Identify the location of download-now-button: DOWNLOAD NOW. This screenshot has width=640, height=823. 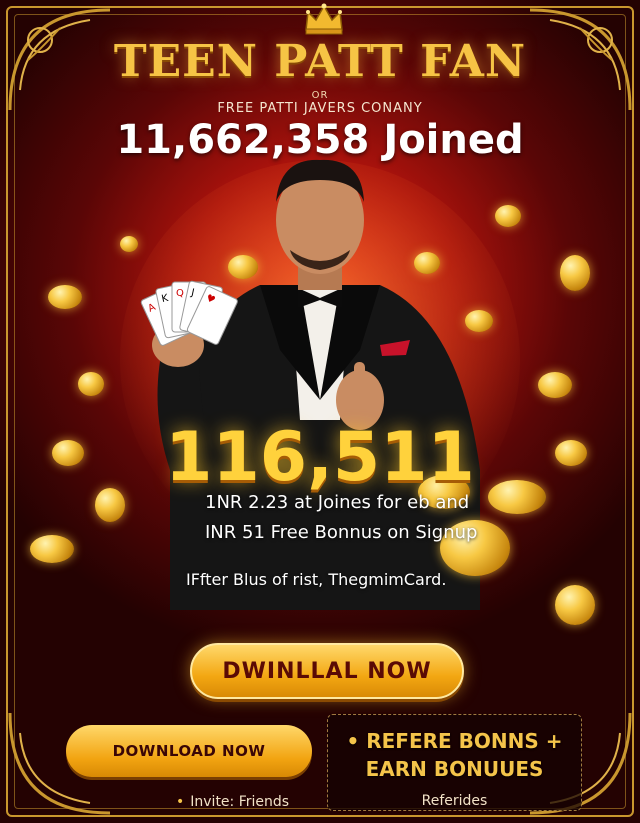
(189, 751).